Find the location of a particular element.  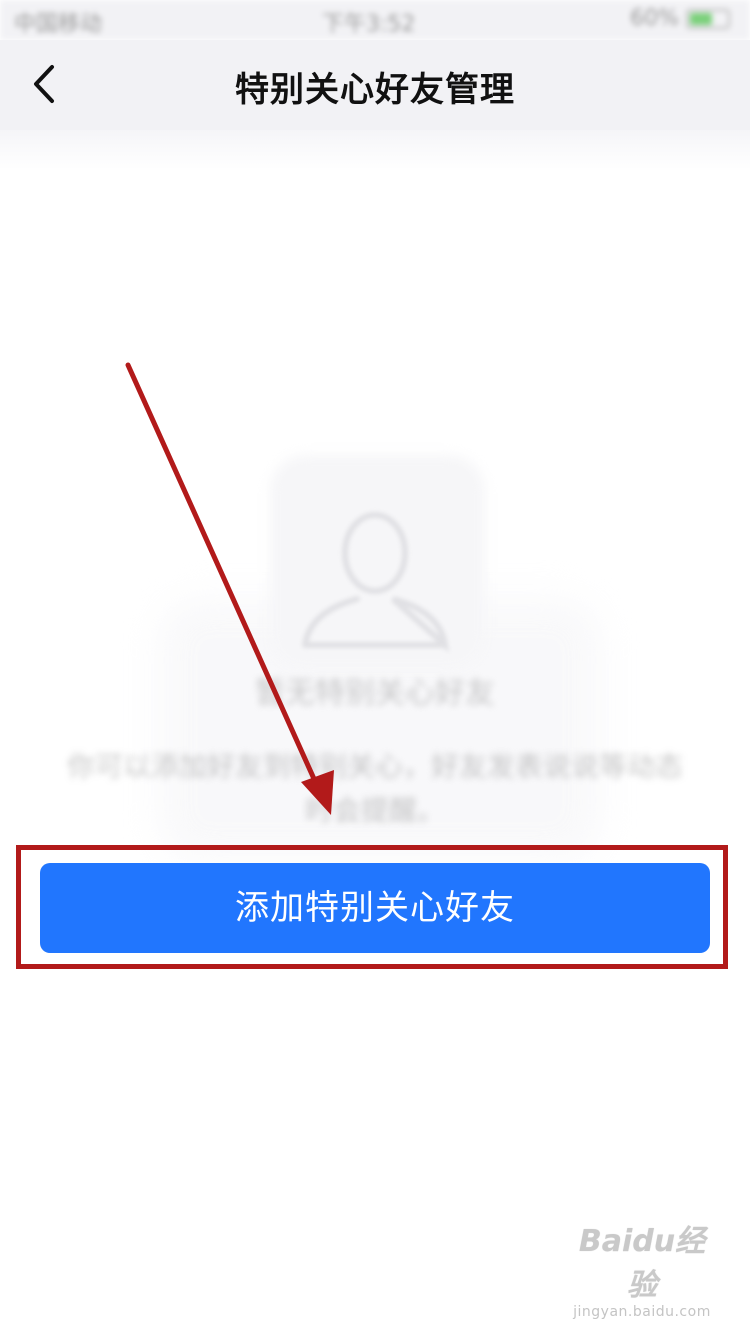

page-title: 特别关心好友管理 is located at coordinates (375, 90).